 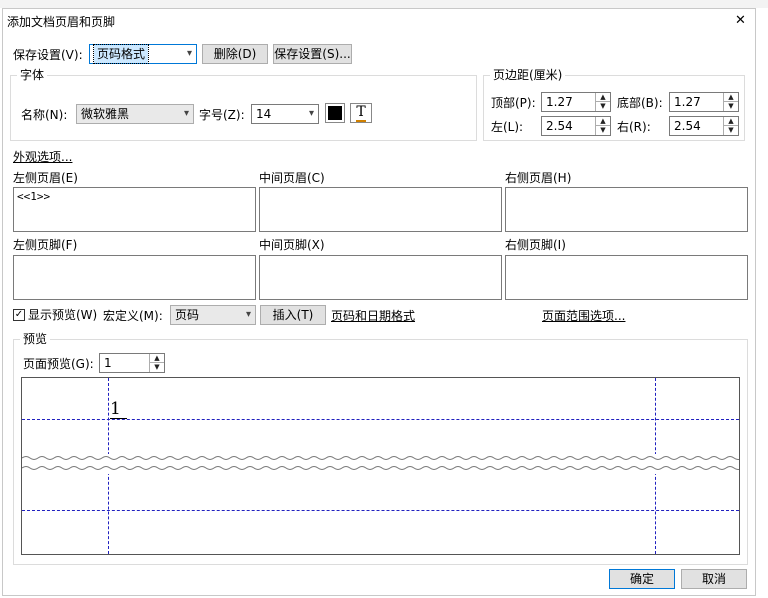 I want to click on margin-left-spinner: 2.54 ▲ ▼, so click(x=576, y=126).